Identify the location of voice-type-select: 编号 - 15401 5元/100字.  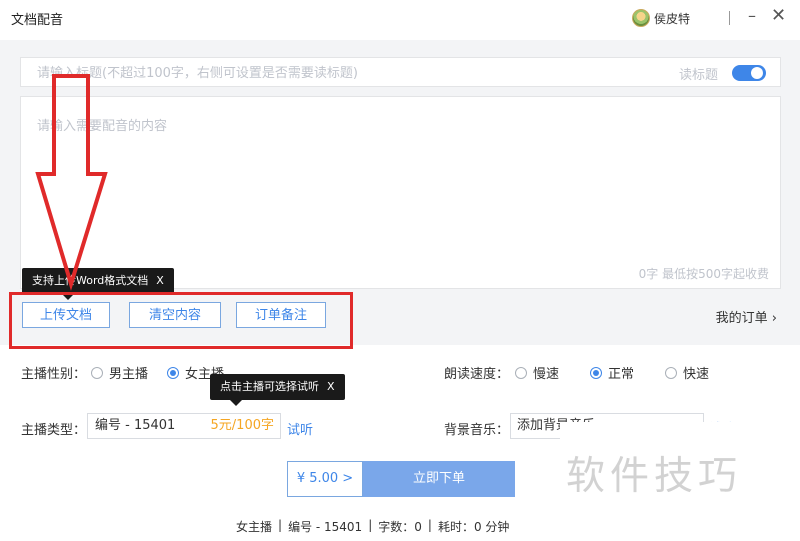
(184, 426).